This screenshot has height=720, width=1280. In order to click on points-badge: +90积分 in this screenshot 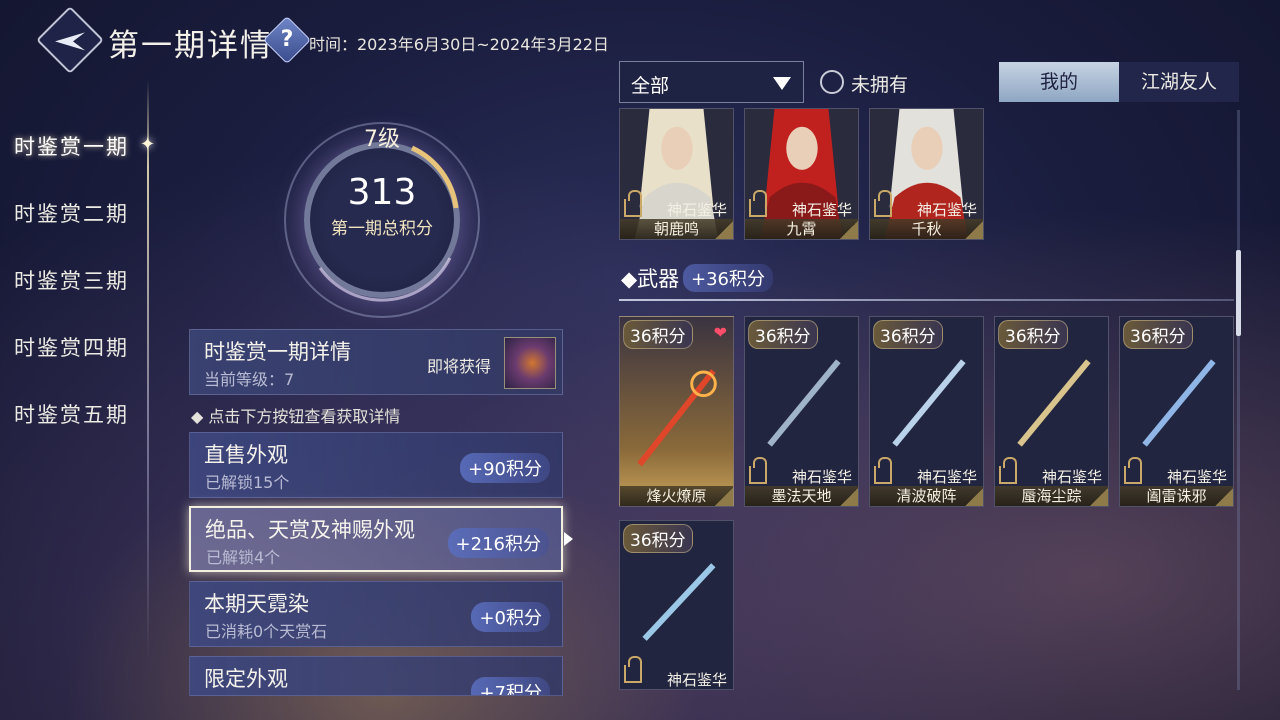, I will do `click(505, 468)`.